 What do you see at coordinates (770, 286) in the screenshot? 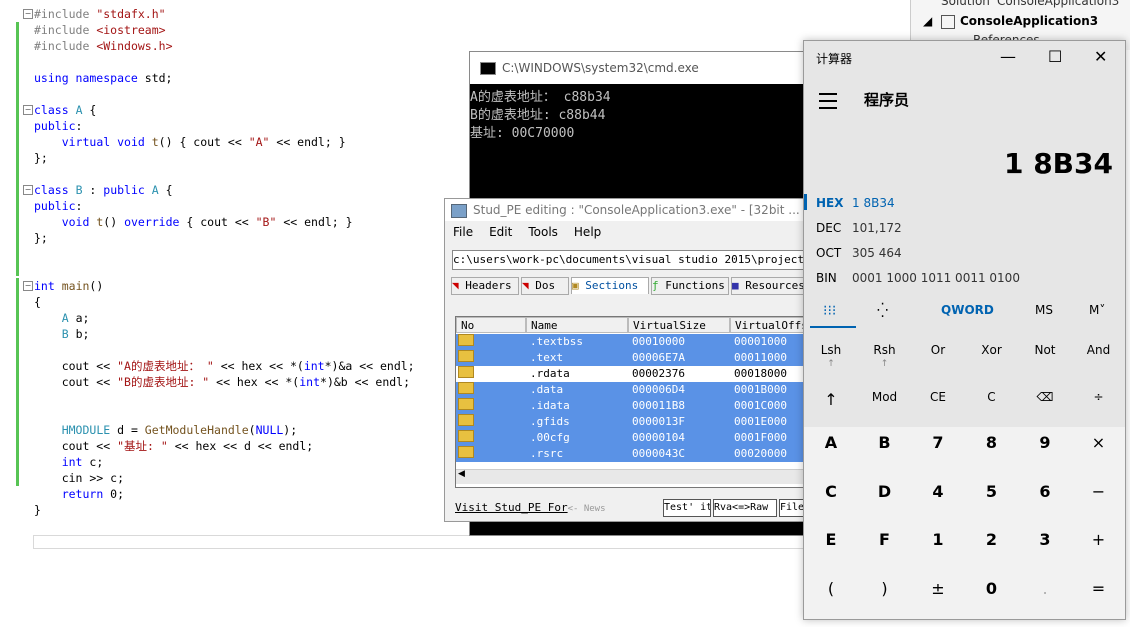
I see `tab-resources: ■ Resources` at bounding box center [770, 286].